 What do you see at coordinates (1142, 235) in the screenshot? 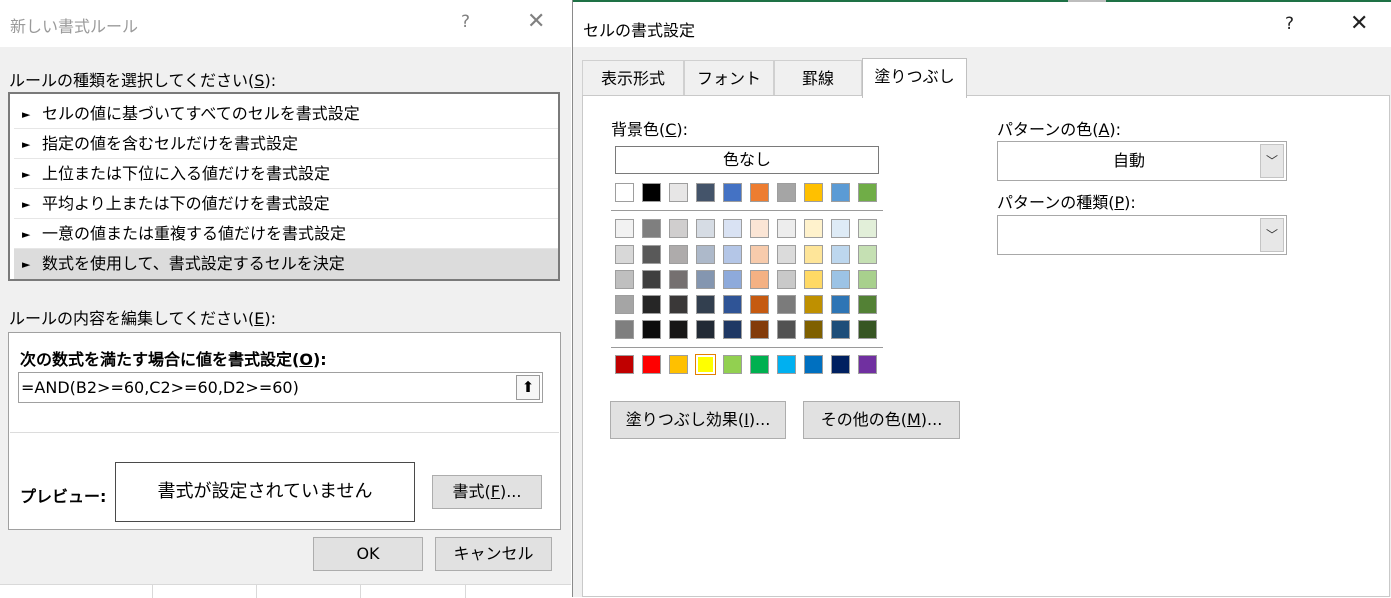
I see `pattern-style-dropdown: ﹀` at bounding box center [1142, 235].